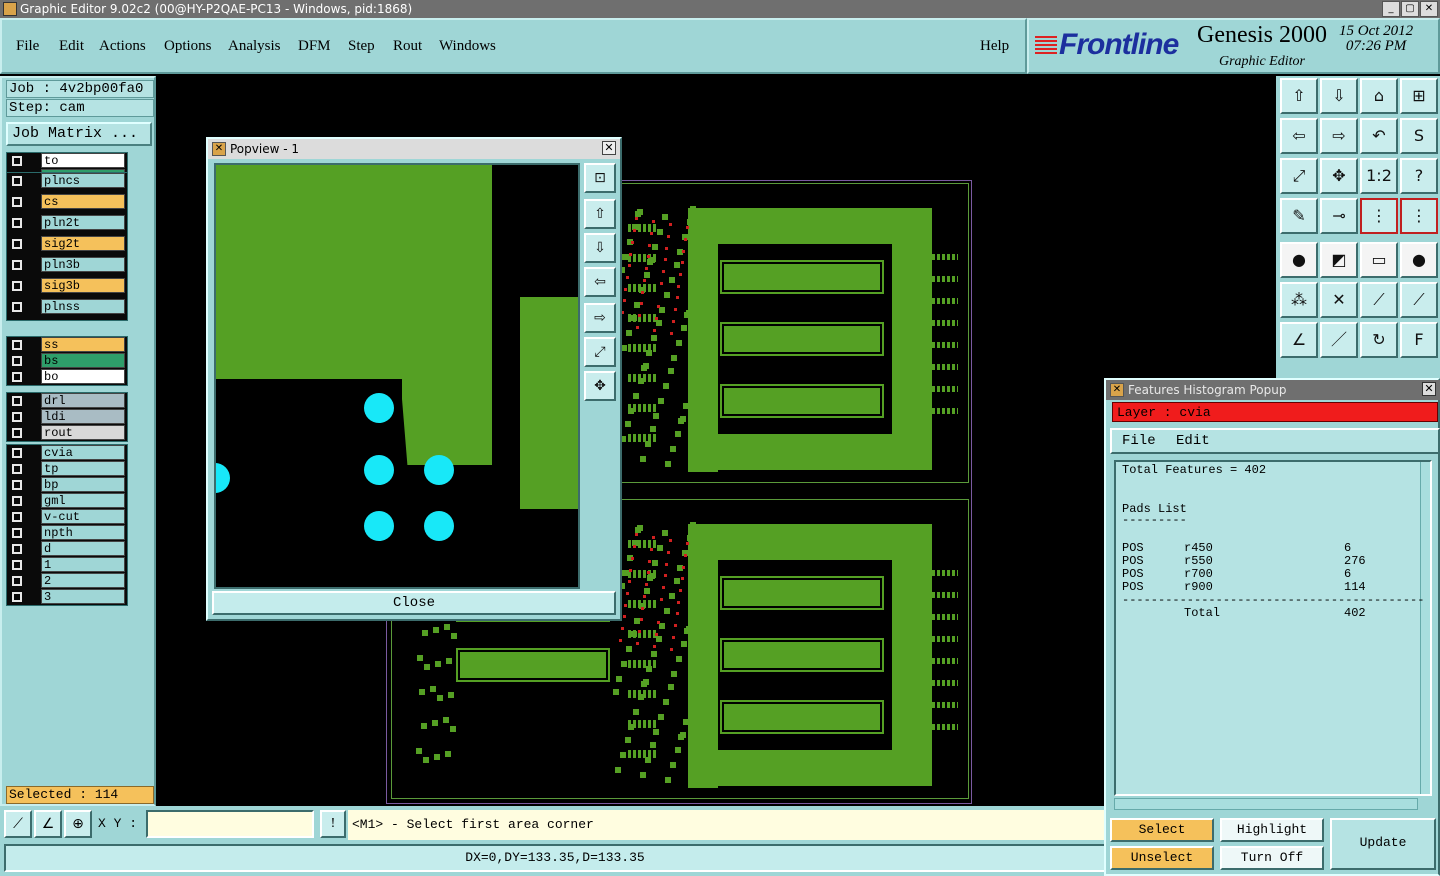  What do you see at coordinates (1419, 136) in the screenshot?
I see `redraw-icon: S` at bounding box center [1419, 136].